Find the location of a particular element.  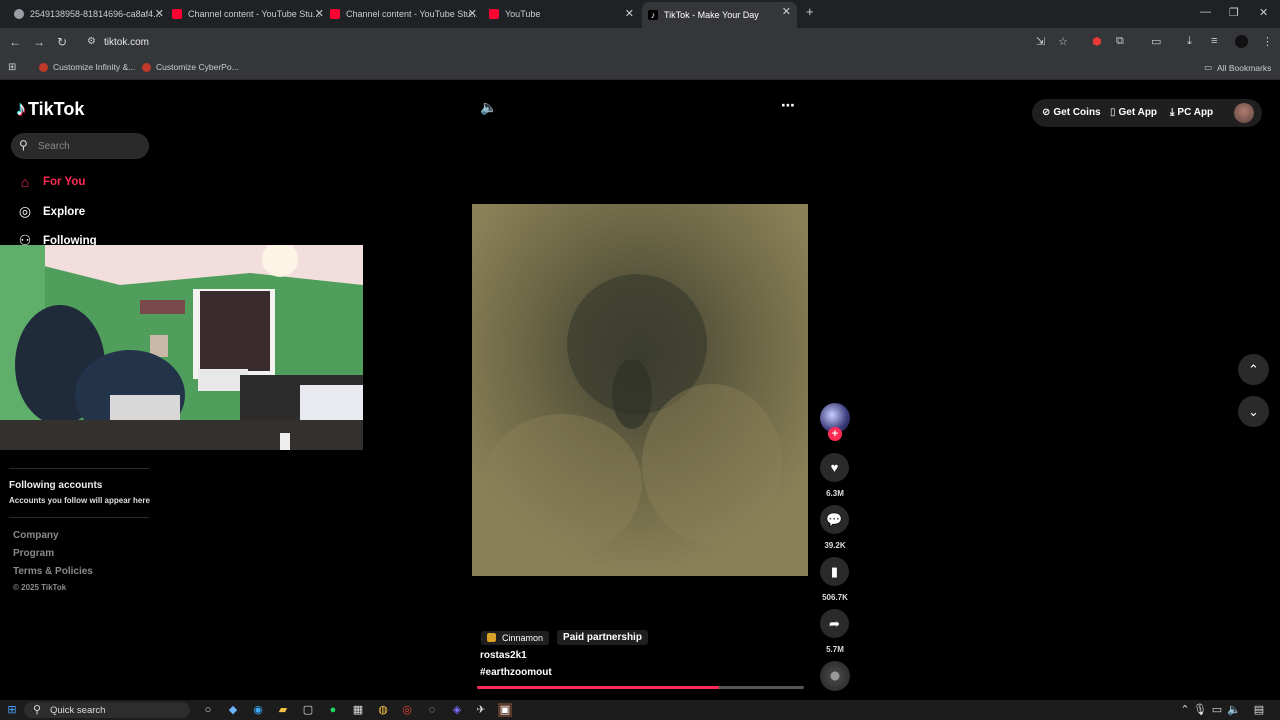

save-count: 506.7K is located at coordinates (835, 597).